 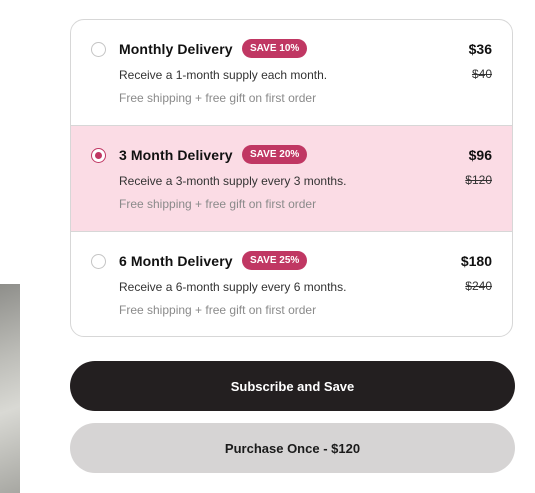 What do you see at coordinates (292, 448) in the screenshot?
I see `purchase-once-button: Purchase Once - $120` at bounding box center [292, 448].